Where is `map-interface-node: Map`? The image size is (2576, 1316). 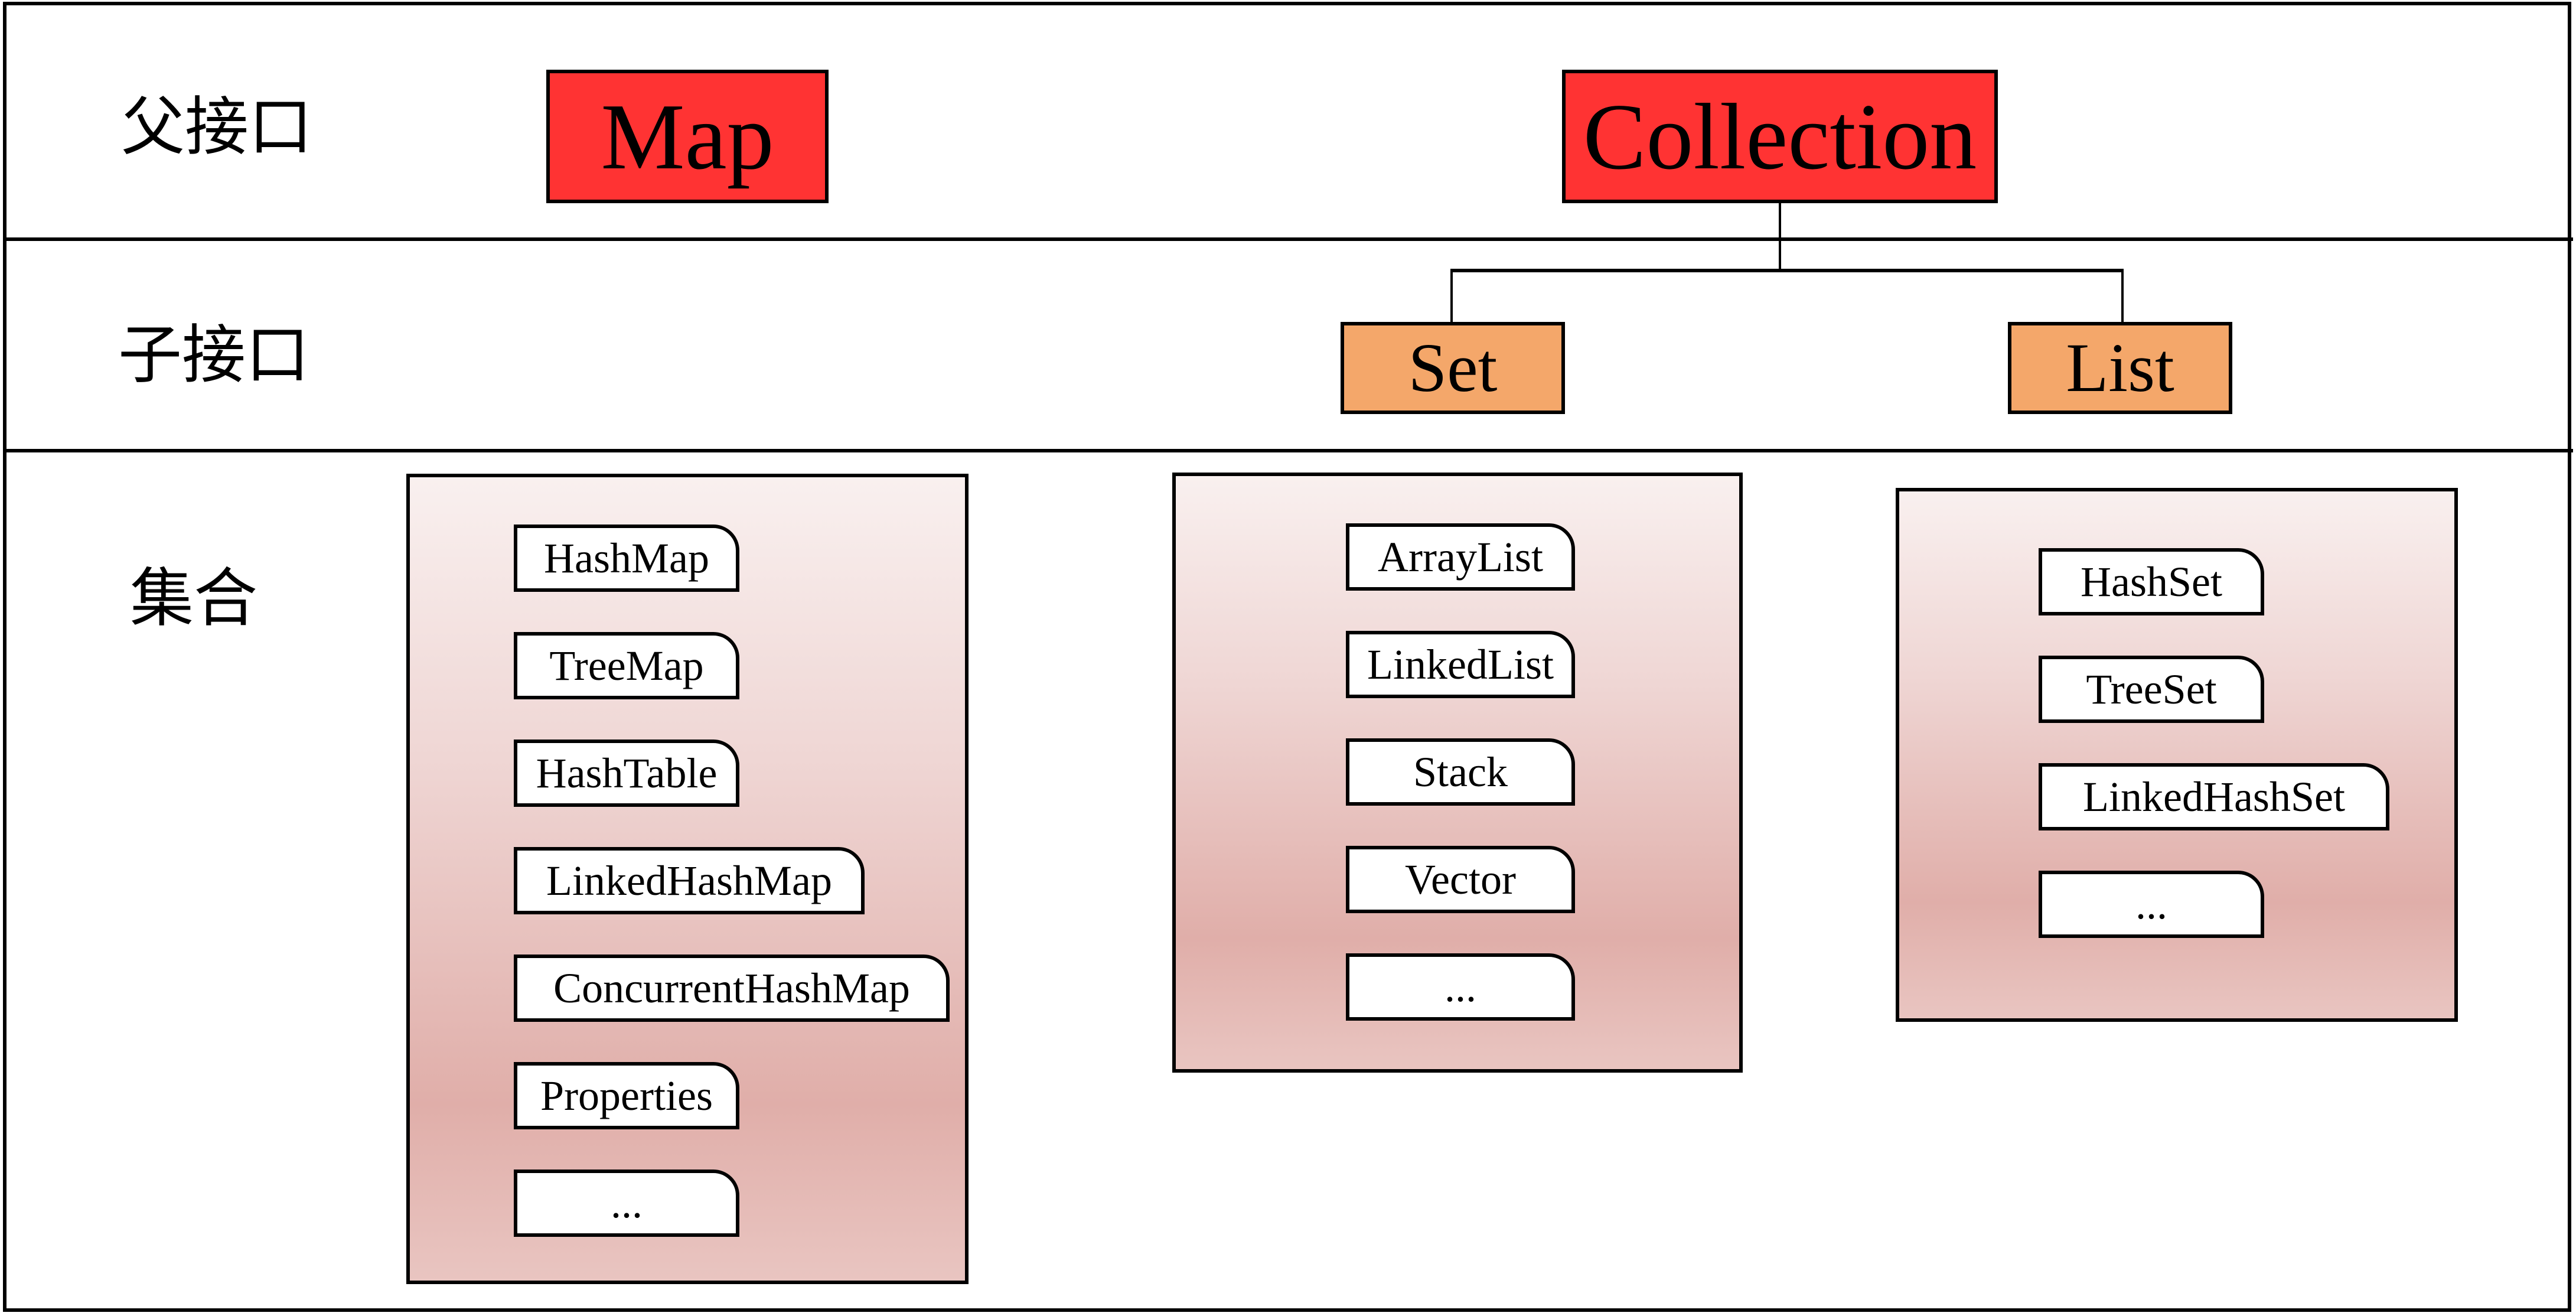 map-interface-node: Map is located at coordinates (688, 136).